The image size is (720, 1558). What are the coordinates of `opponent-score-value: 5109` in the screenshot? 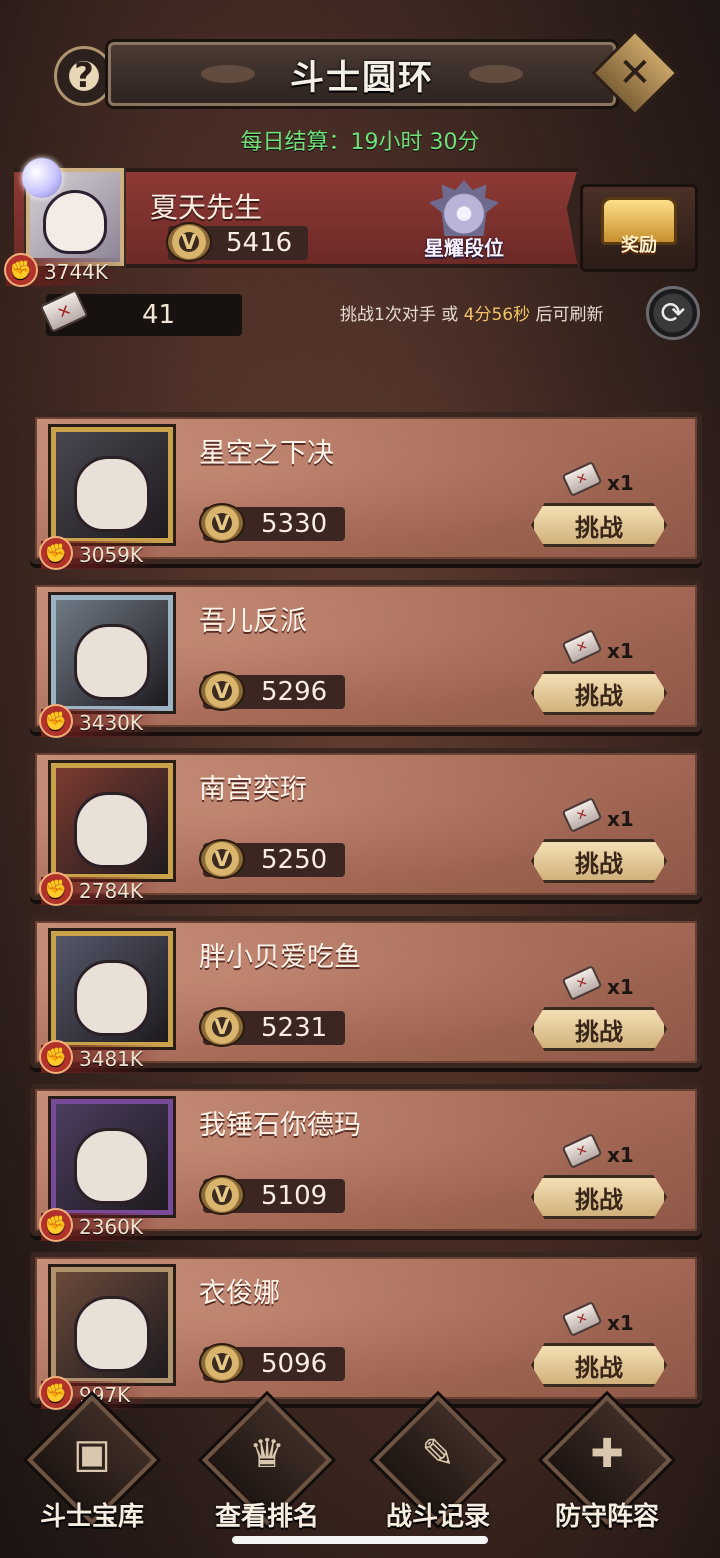 It's located at (294, 1196).